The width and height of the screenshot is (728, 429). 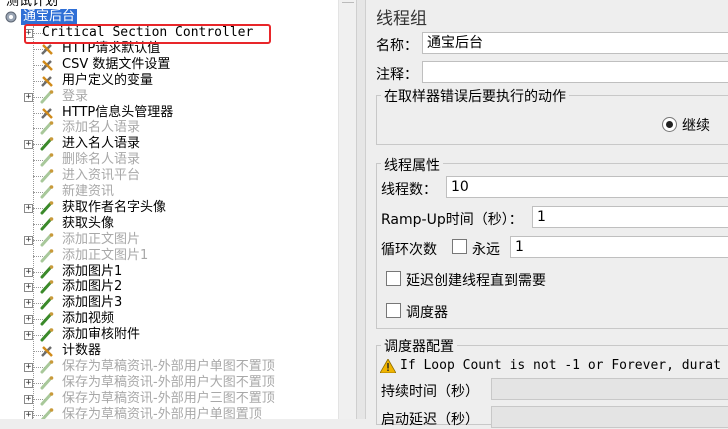 I want to click on tree-item-label: 添加图片1, so click(x=92, y=271).